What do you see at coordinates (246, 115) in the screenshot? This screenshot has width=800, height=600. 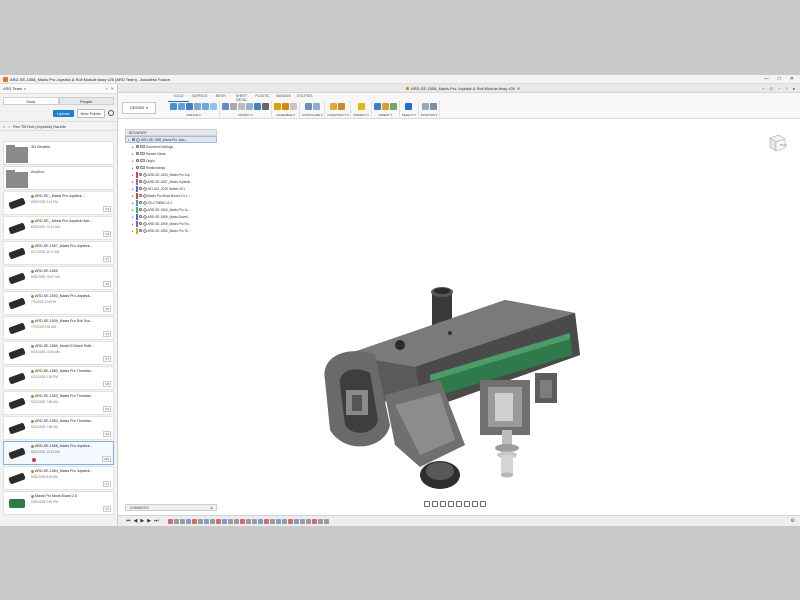 I see `ribbon-group-label: MODIFY ▾` at bounding box center [246, 115].